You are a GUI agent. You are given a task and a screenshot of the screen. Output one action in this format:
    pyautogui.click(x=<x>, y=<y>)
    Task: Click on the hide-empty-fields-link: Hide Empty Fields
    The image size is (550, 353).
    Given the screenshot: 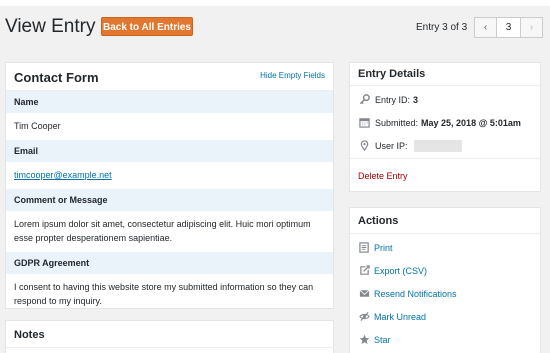 What is the action you would take?
    pyautogui.click(x=292, y=75)
    